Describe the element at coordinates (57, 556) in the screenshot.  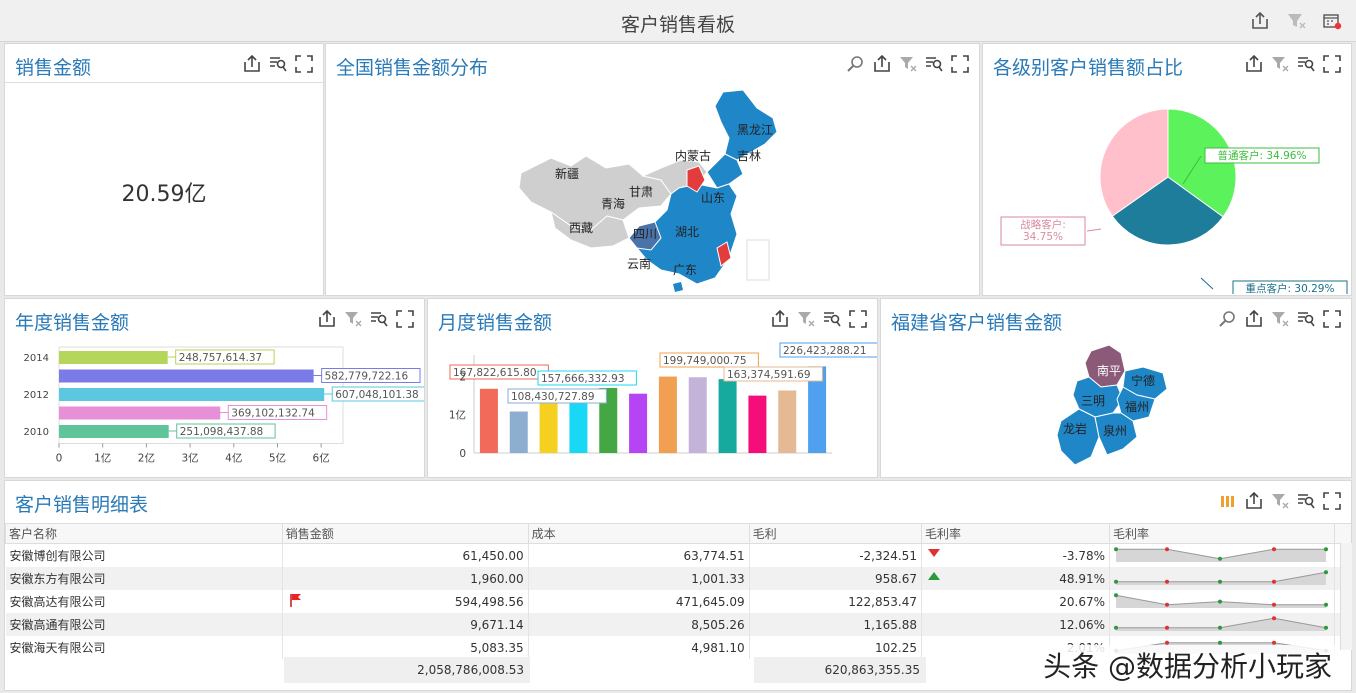
I see `cell-customer-name-text: 安徽博创有限公司` at that location.